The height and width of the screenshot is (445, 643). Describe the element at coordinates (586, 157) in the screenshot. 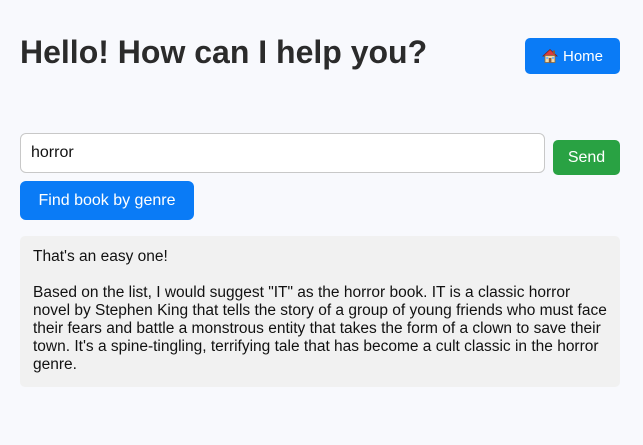

I see `send-button: Send` at that location.